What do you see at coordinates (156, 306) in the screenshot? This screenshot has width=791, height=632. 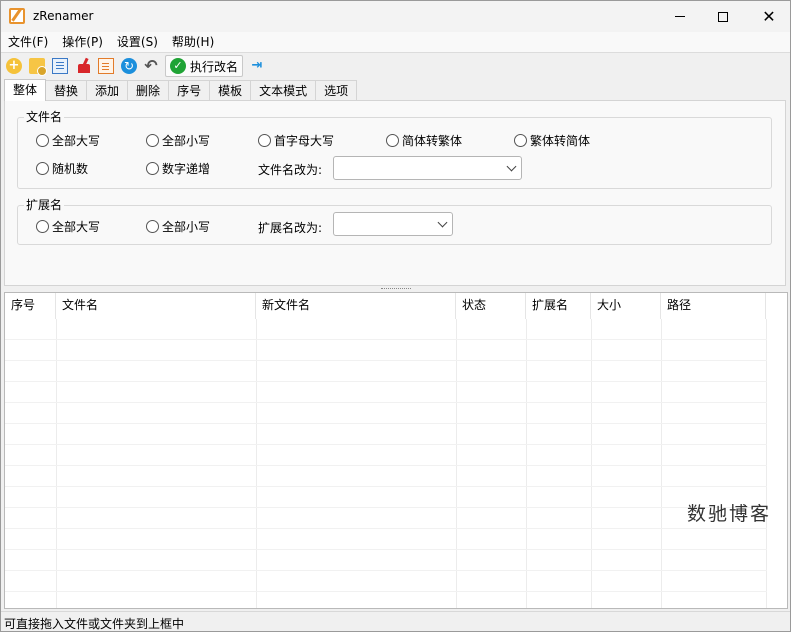 I see `column-header-filename: 文件名` at bounding box center [156, 306].